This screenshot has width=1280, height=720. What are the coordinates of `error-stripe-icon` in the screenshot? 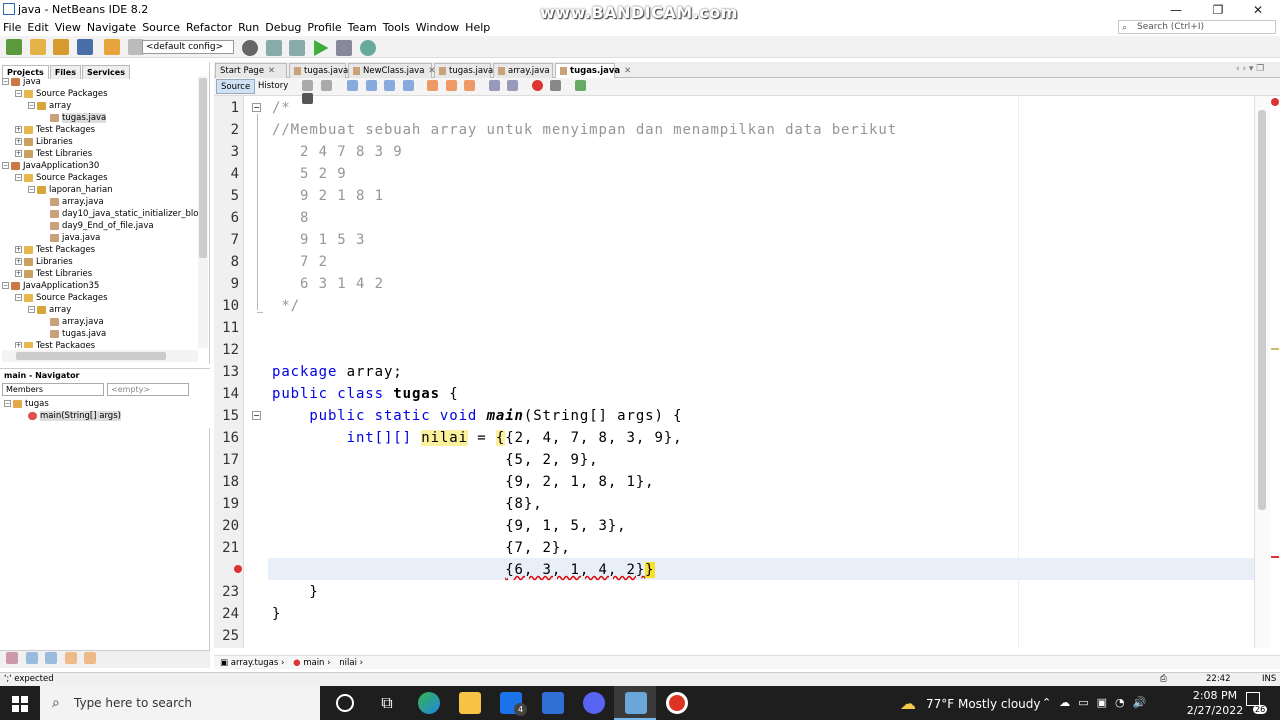 It's located at (1275, 102).